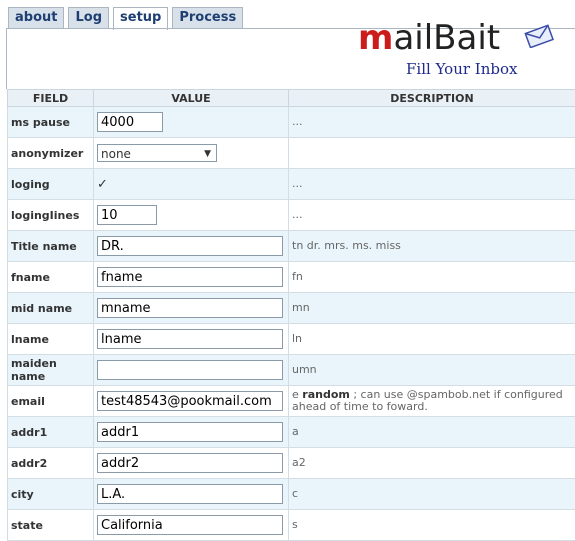 The image size is (575, 541). What do you see at coordinates (51, 98) in the screenshot?
I see `header-field: FIELD` at bounding box center [51, 98].